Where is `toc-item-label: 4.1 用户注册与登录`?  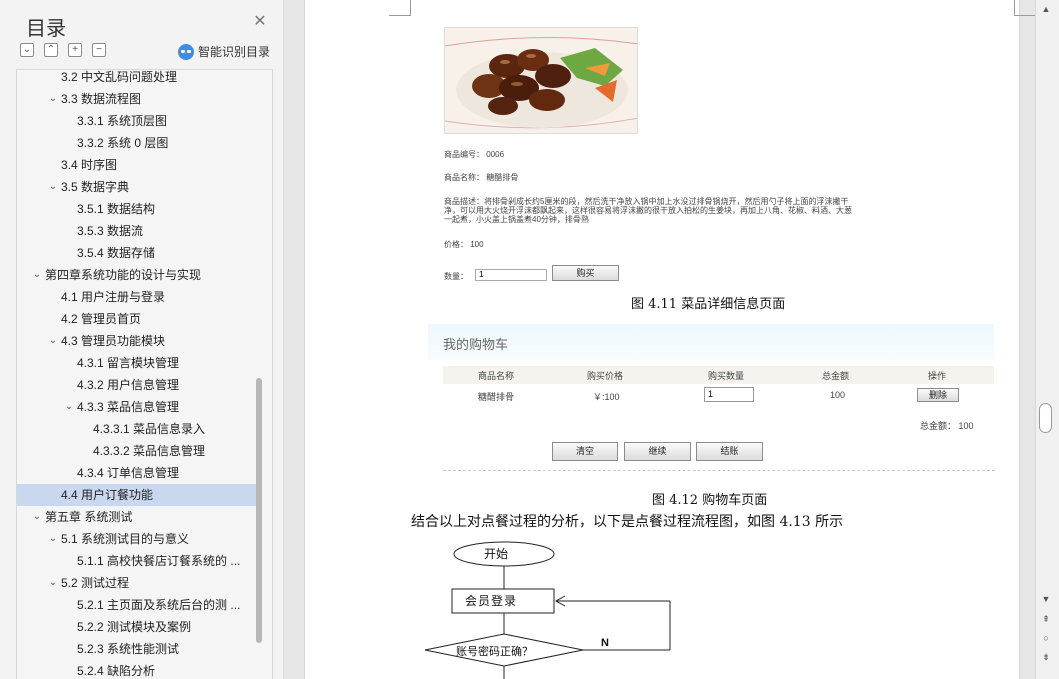
toc-item-label: 4.1 用户注册与登录 is located at coordinates (113, 297).